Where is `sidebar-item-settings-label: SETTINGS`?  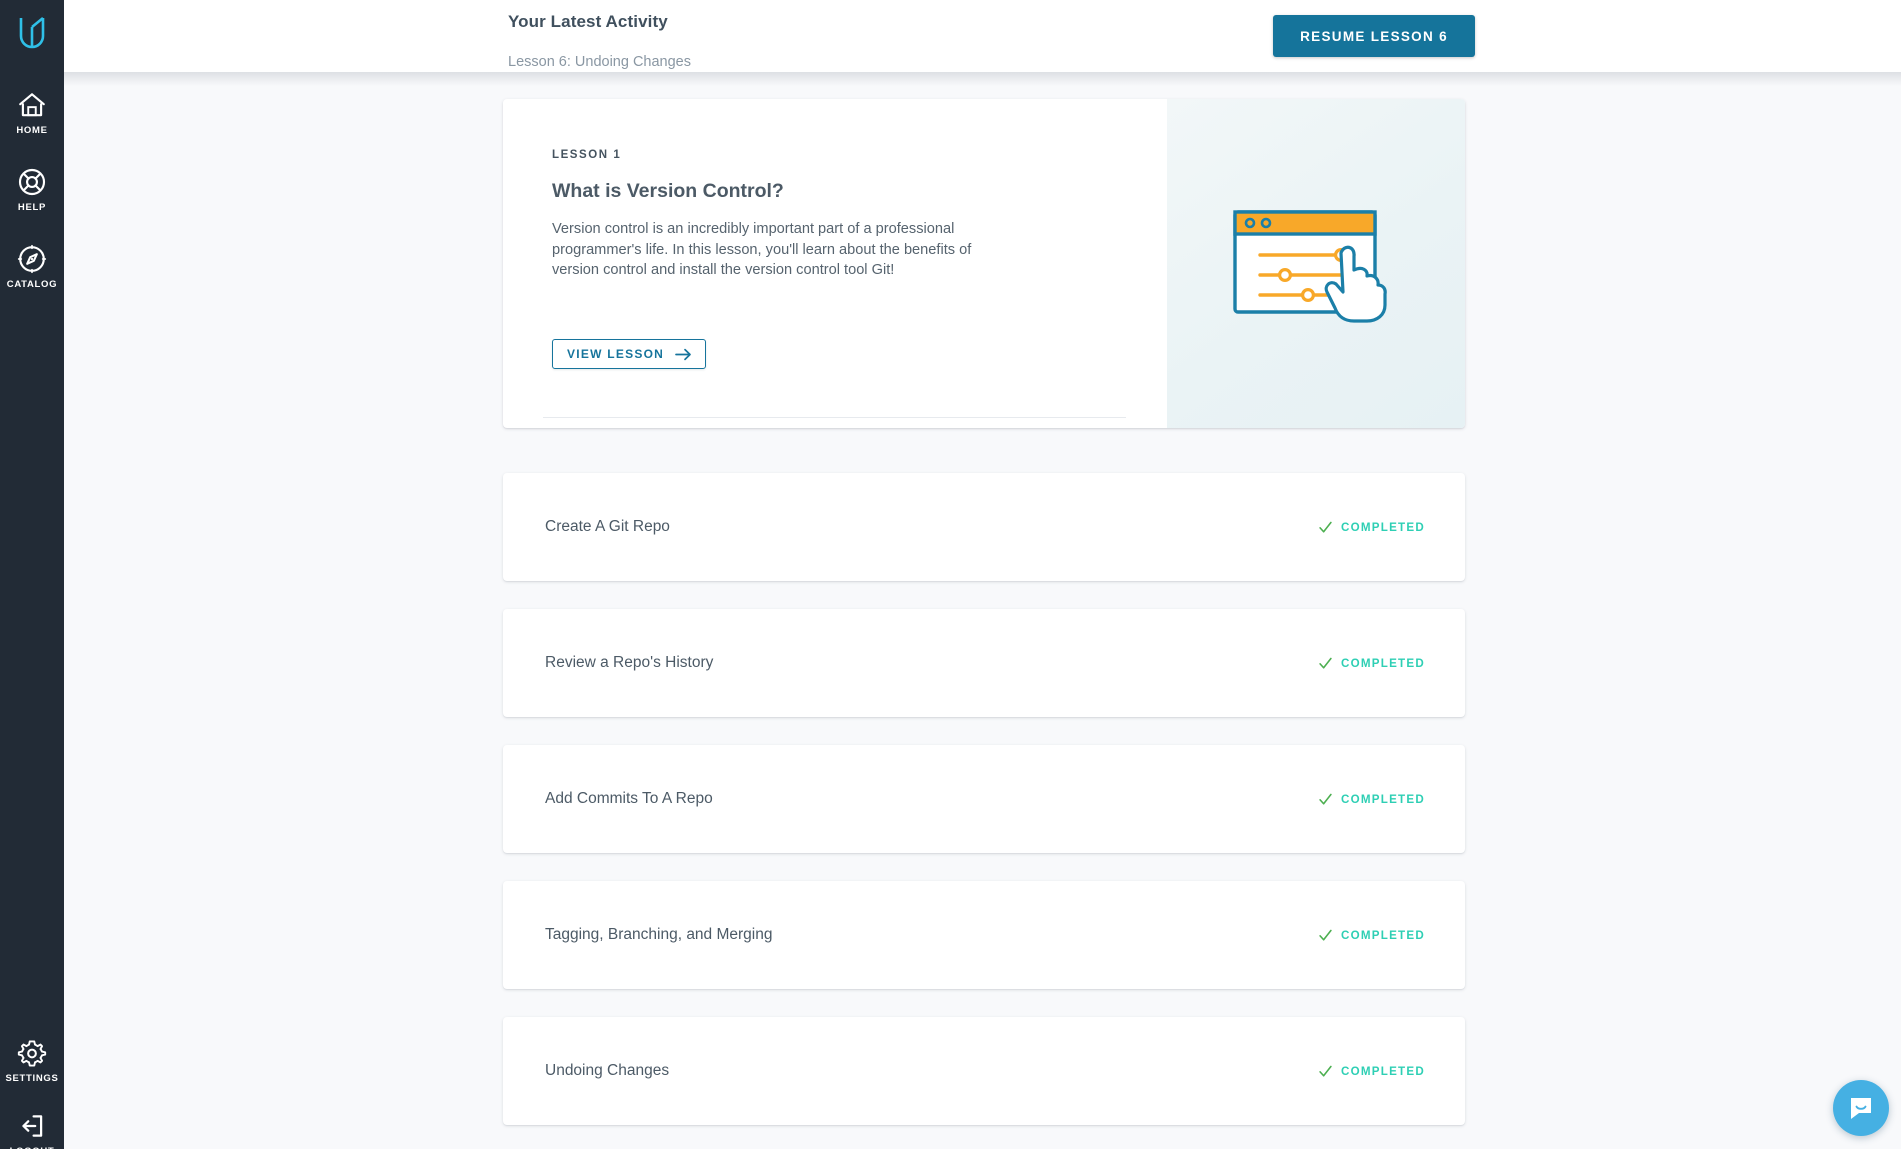
sidebar-item-settings-label: SETTINGS is located at coordinates (32, 1078).